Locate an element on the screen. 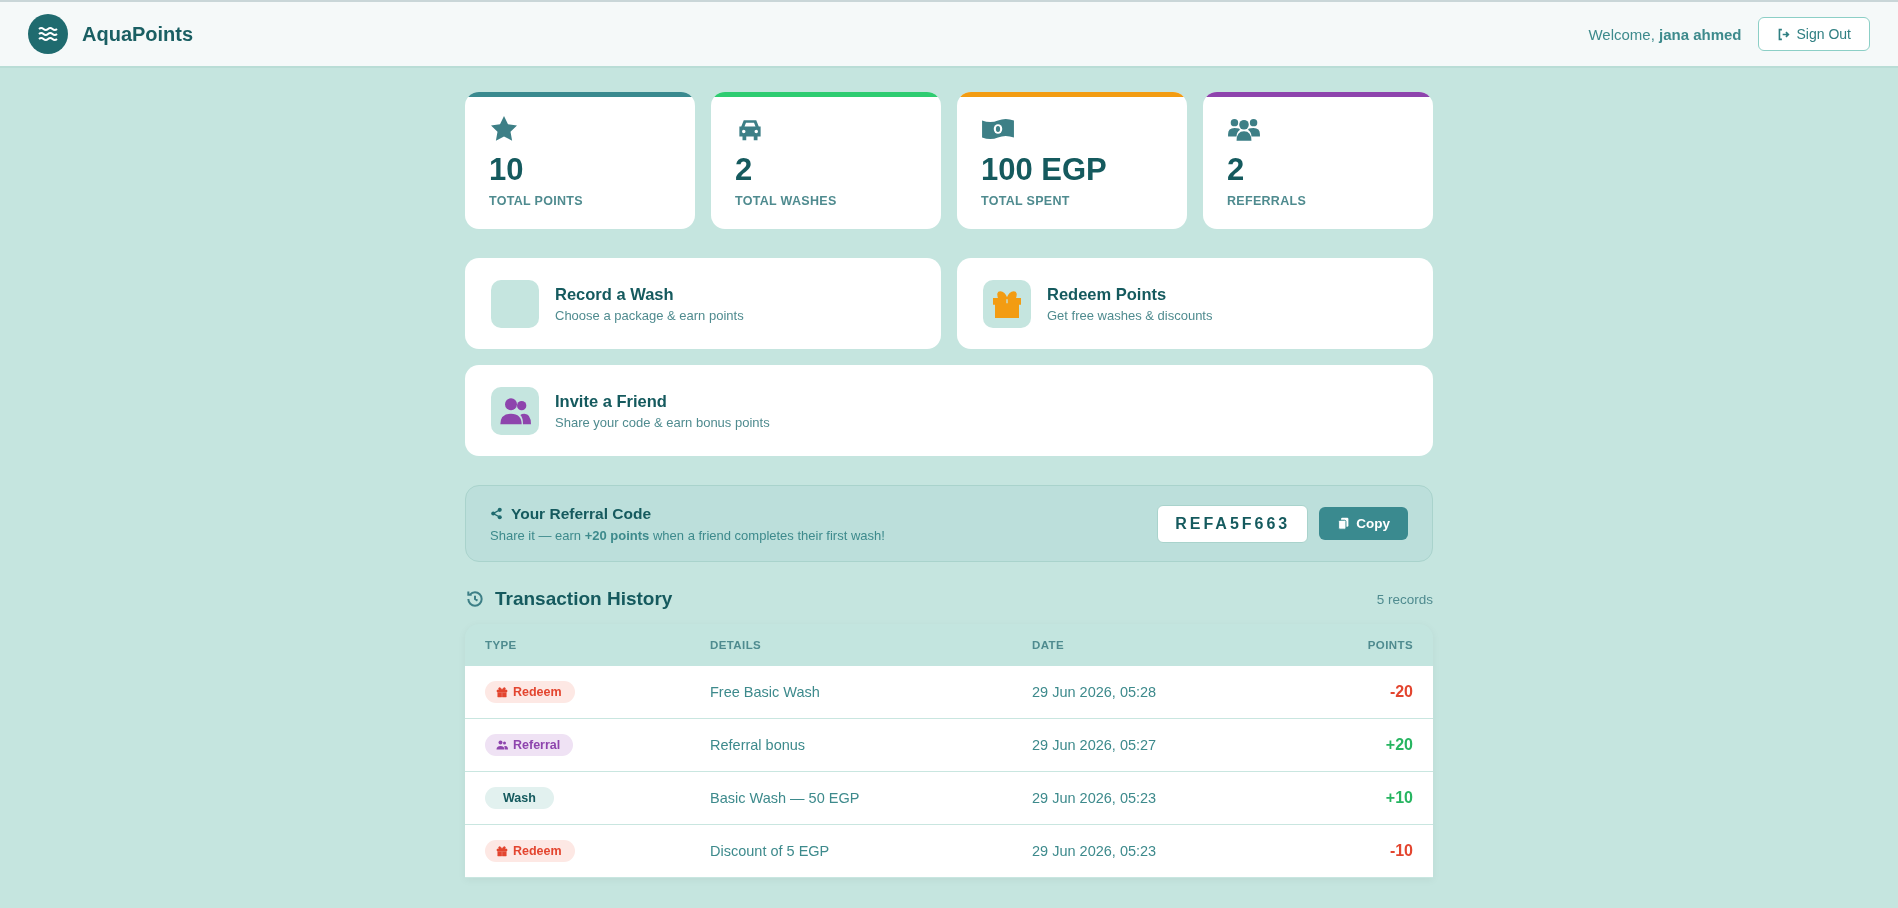 The width and height of the screenshot is (1898, 908). stat-value: 100 EGP is located at coordinates (1044, 170).